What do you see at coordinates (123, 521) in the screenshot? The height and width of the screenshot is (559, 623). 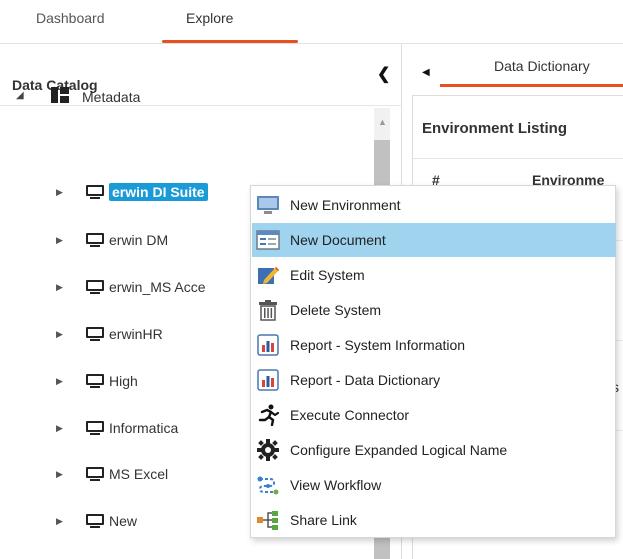 I see `tree-node-label: New` at bounding box center [123, 521].